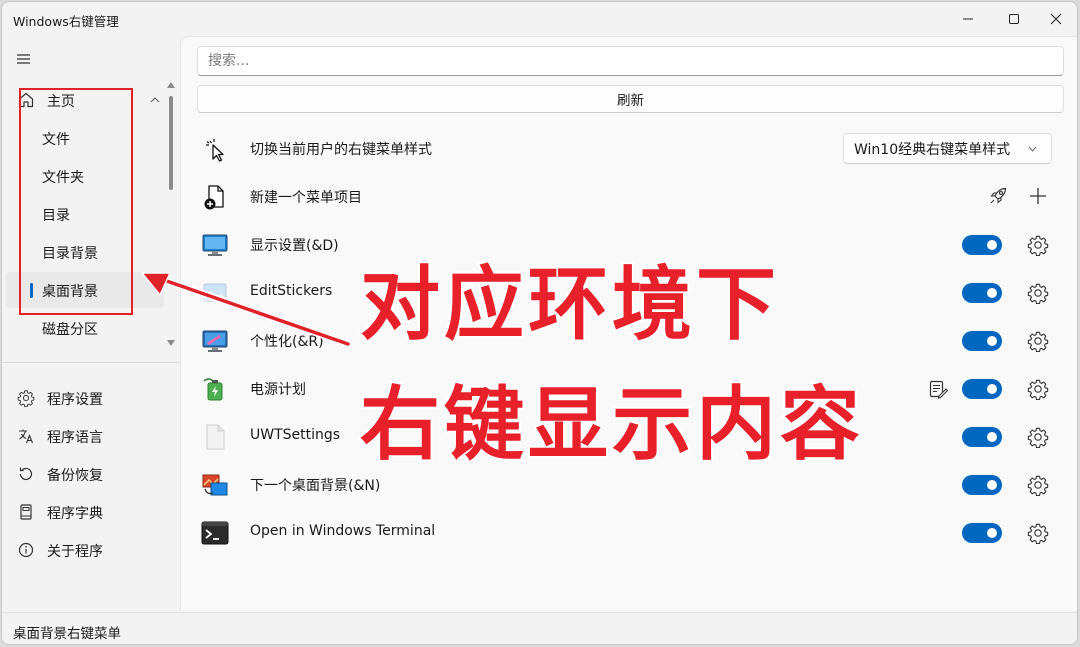 This screenshot has height=647, width=1080. I want to click on menu-style-dropdown: Win10经典右键菜单样式, so click(947, 148).